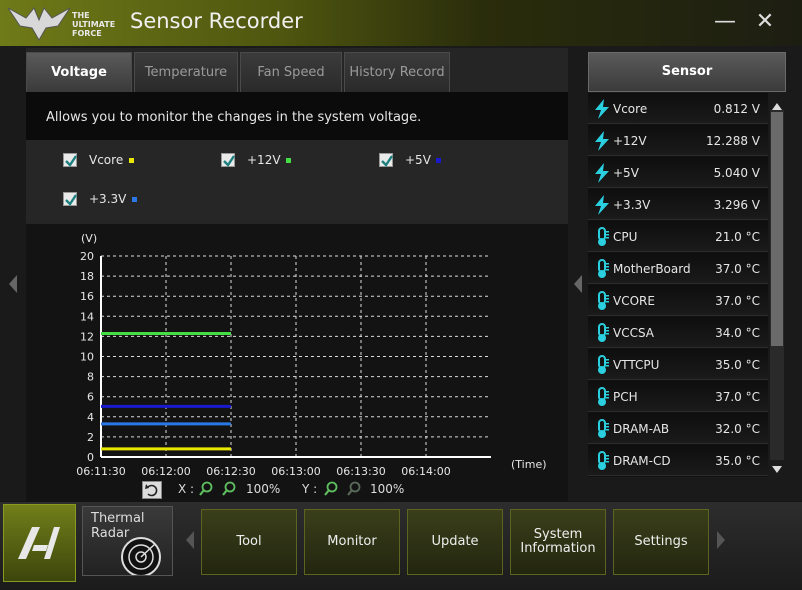 This screenshot has height=590, width=802. Describe the element at coordinates (190, 540) in the screenshot. I see `nav-left-arrow-icon` at that location.